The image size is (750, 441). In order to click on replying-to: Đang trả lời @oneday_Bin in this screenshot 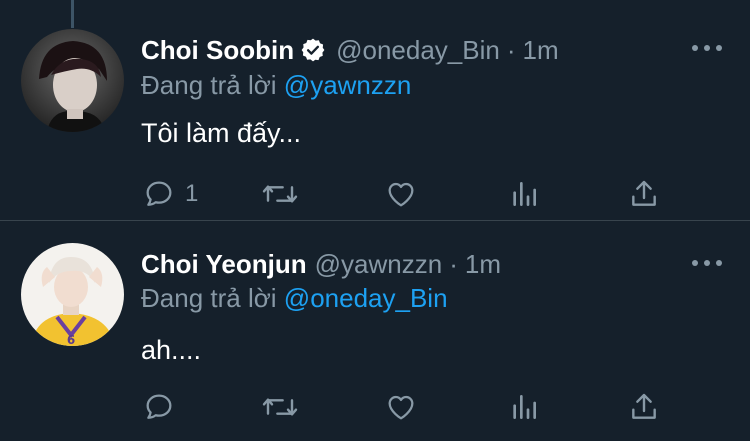, I will do `click(294, 298)`.